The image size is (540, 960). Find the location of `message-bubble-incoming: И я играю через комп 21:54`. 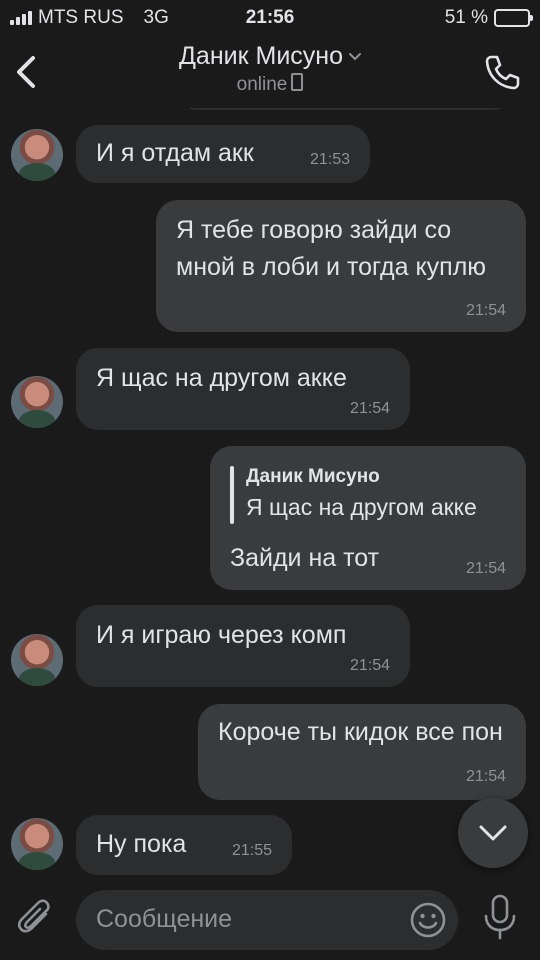

message-bubble-incoming: И я играю через комп 21:54 is located at coordinates (243, 646).